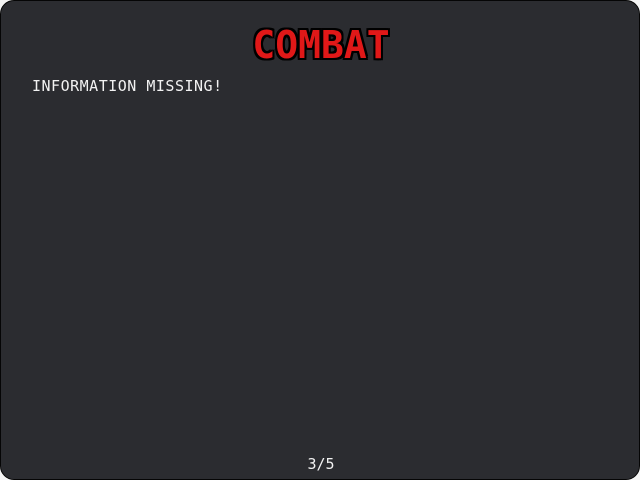 The image size is (640, 480). What do you see at coordinates (321, 45) in the screenshot?
I see `panel-title: COMBAT` at bounding box center [321, 45].